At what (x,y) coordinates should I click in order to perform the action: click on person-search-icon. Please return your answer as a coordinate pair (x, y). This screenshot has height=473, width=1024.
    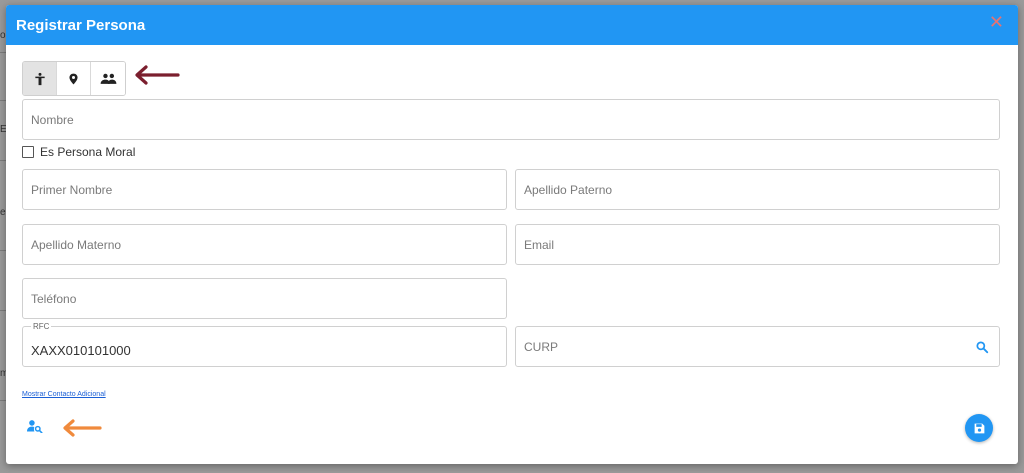
    Looking at the image, I should click on (35, 426).